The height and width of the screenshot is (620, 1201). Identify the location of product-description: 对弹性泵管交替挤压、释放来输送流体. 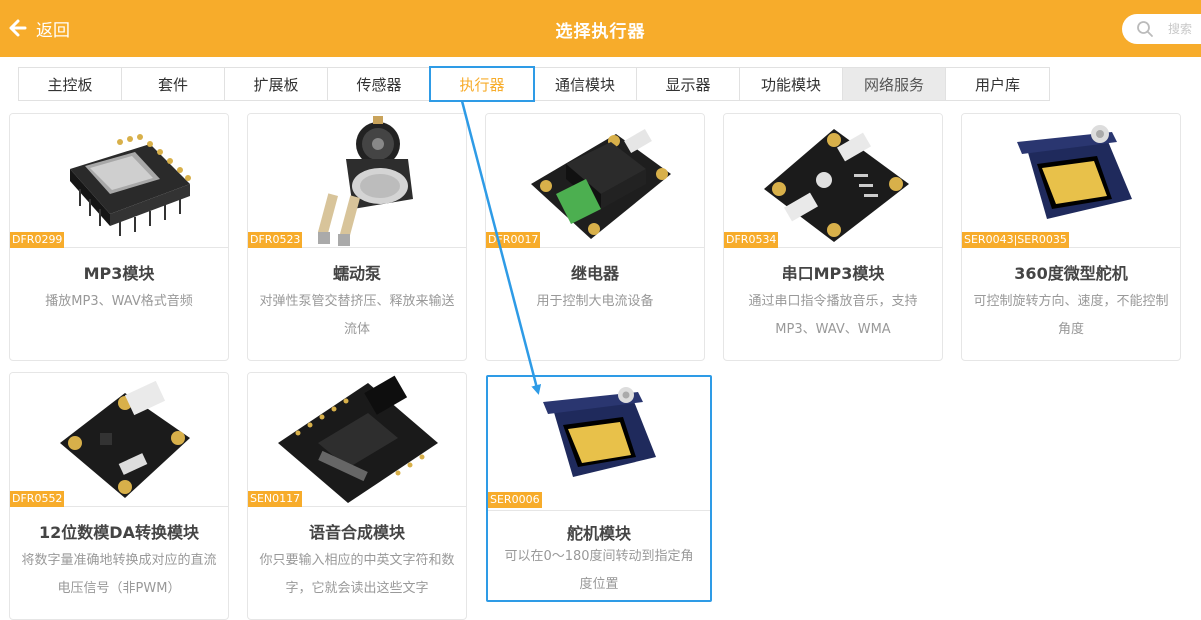
(357, 315).